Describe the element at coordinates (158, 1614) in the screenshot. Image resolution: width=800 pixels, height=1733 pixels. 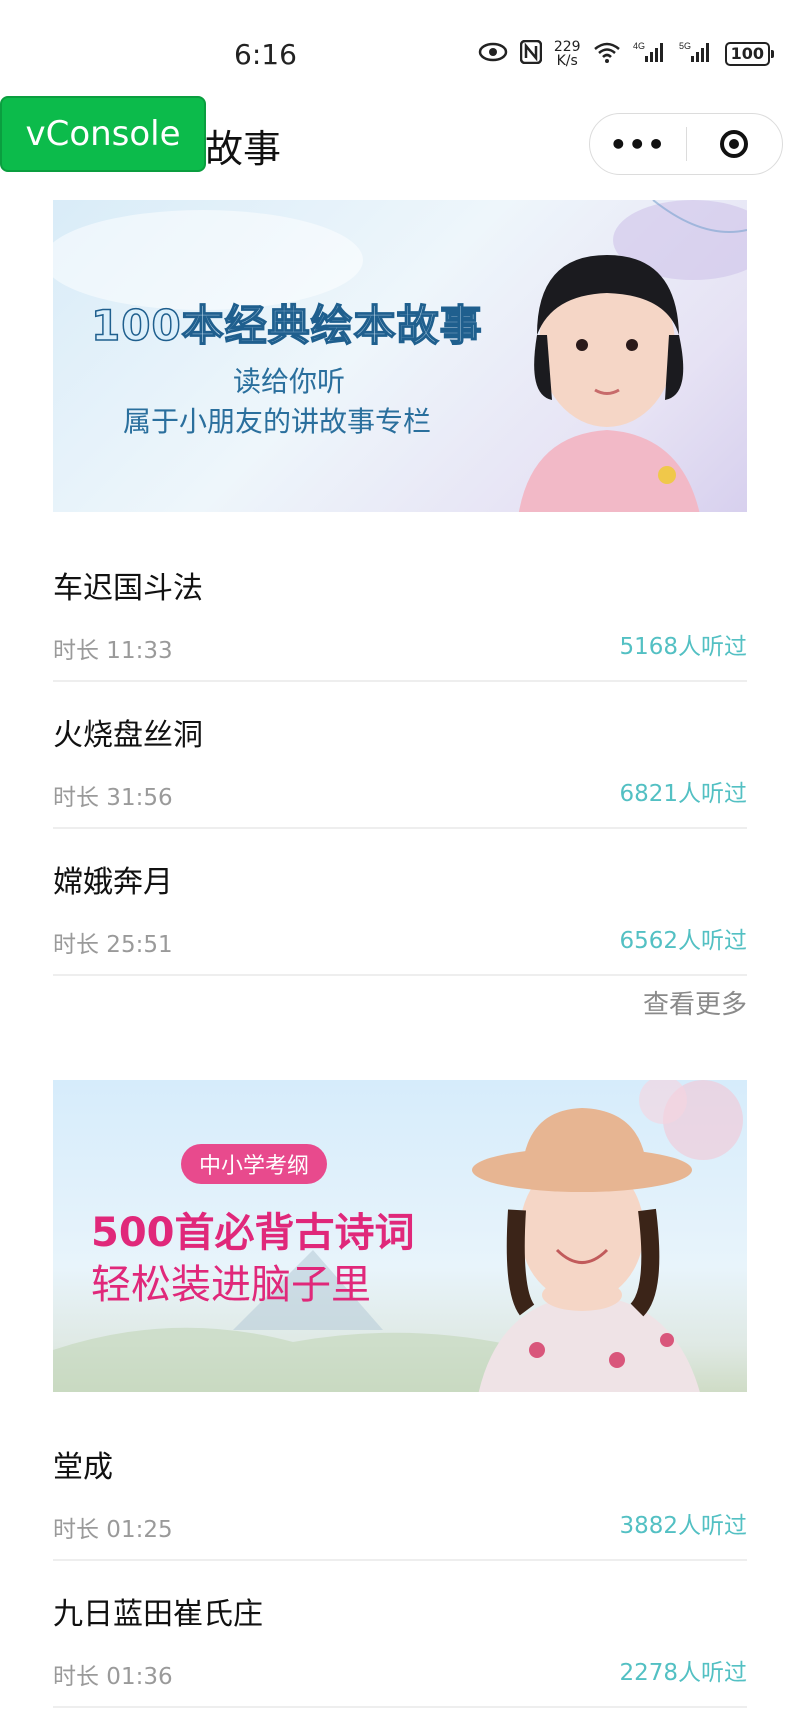
I see `item-title: 九日蓝田崔氏庄` at that location.